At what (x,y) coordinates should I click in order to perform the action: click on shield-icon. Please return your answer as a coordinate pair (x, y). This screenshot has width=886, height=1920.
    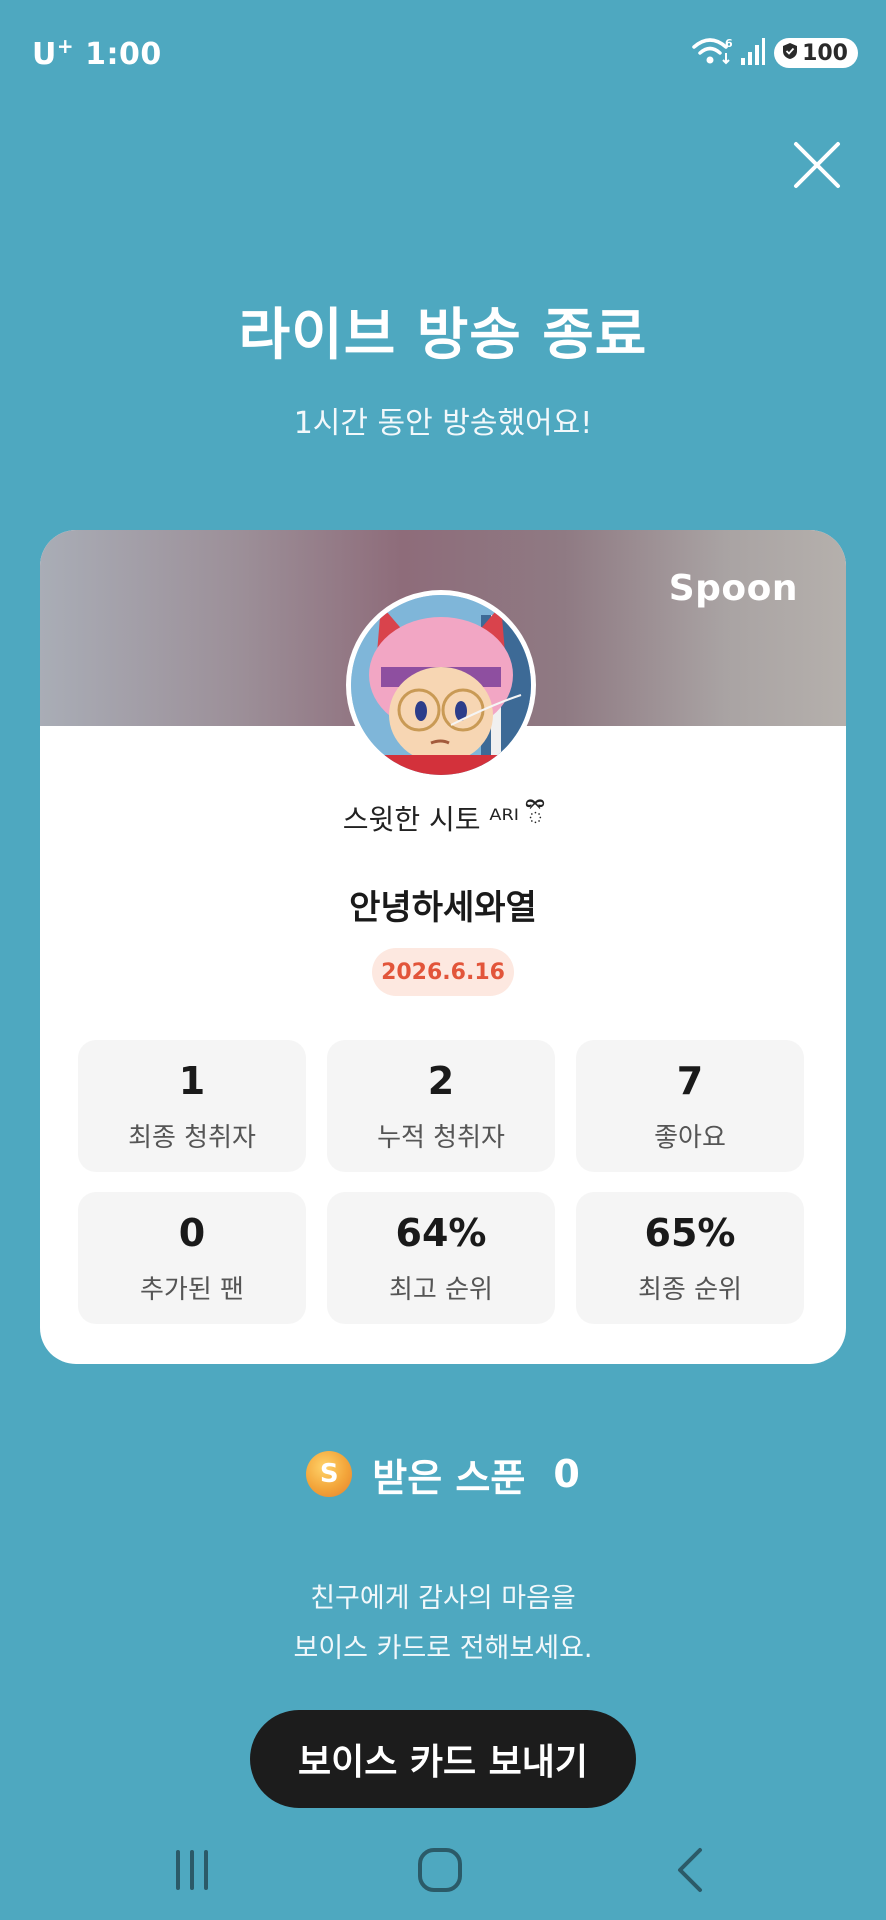
    Looking at the image, I should click on (790, 53).